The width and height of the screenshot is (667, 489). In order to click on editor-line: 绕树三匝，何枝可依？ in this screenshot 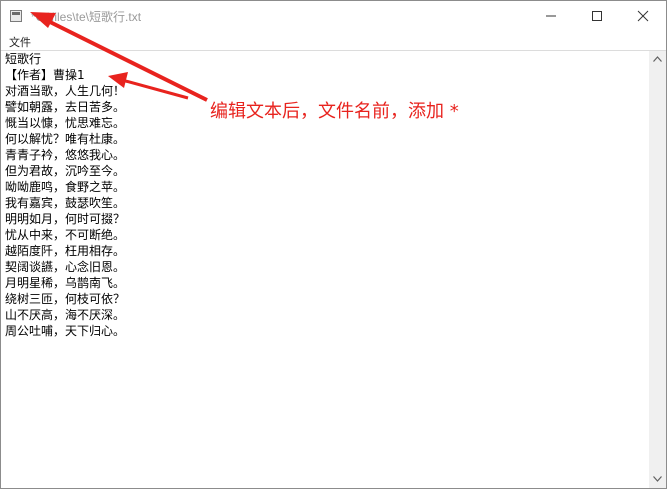, I will do `click(65, 299)`.